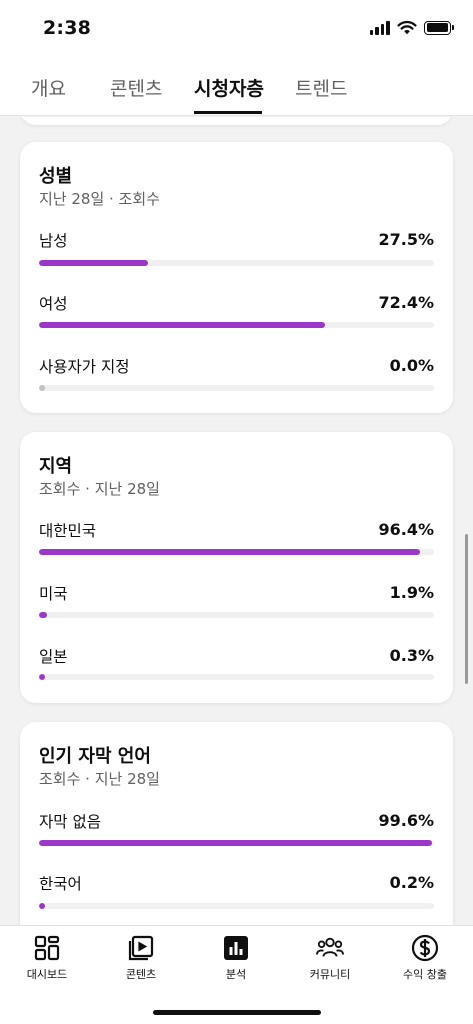 This screenshot has height=1024, width=473. What do you see at coordinates (84, 367) in the screenshot?
I see `row-label: 사용자가 지정` at bounding box center [84, 367].